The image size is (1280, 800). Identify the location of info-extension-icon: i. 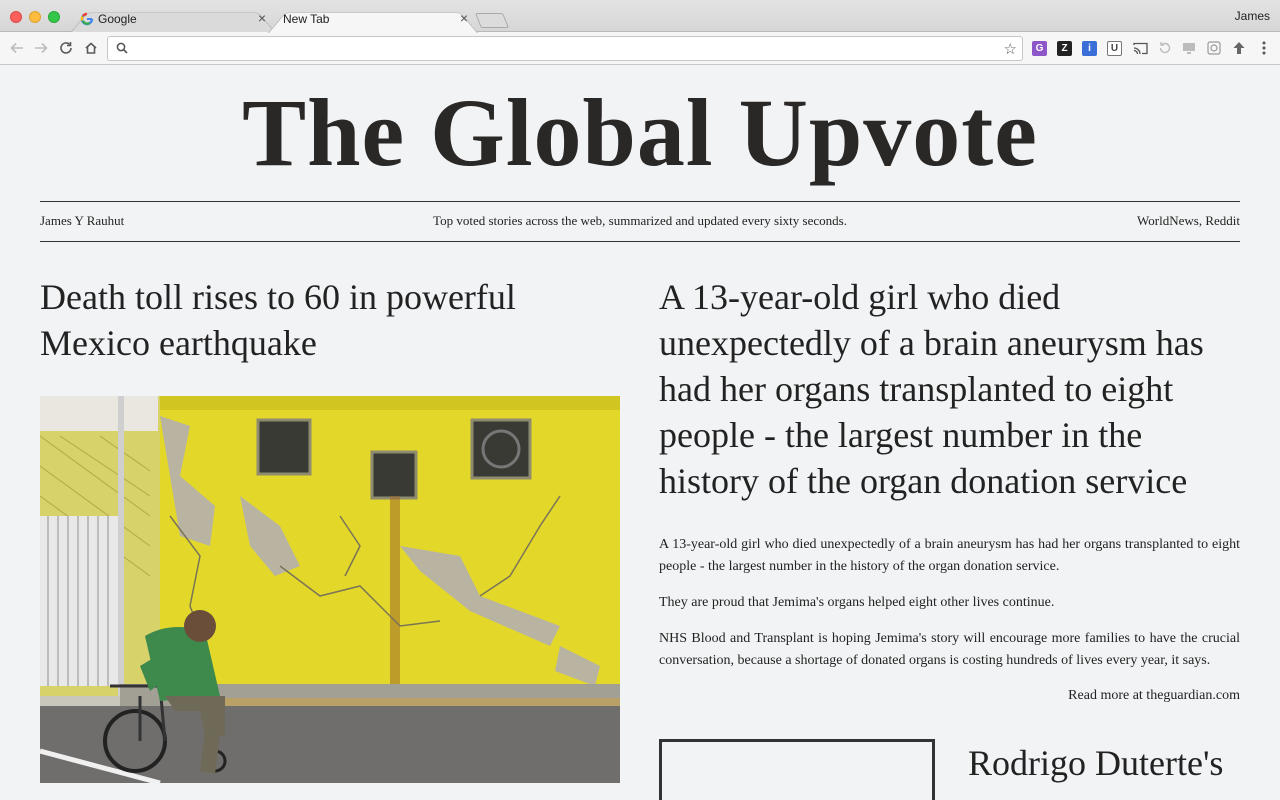
(1089, 48).